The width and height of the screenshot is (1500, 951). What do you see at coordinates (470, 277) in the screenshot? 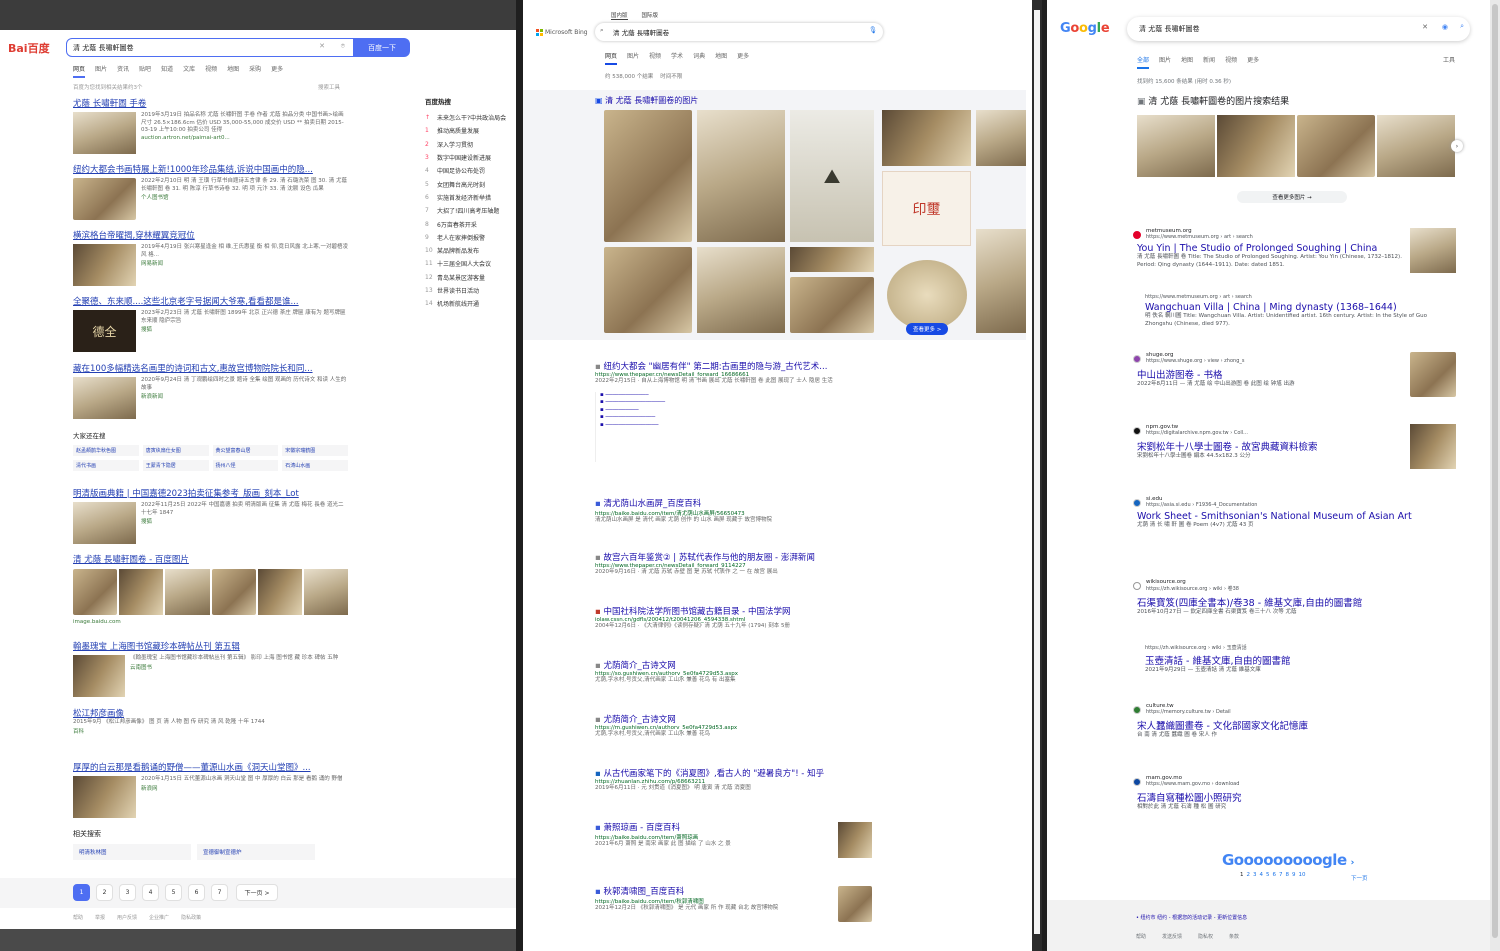
I see `hot-item: 12 青岛某景区游客量` at bounding box center [470, 277].